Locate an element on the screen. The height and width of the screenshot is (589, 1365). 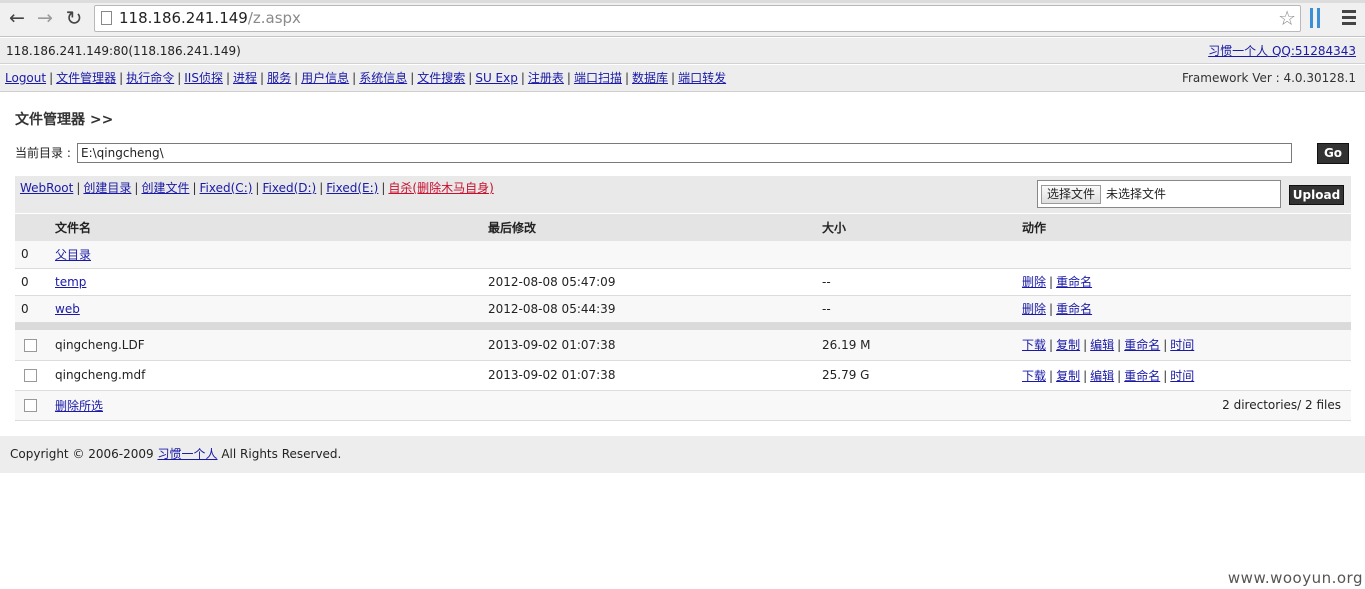
dir-size: -- is located at coordinates (826, 281).